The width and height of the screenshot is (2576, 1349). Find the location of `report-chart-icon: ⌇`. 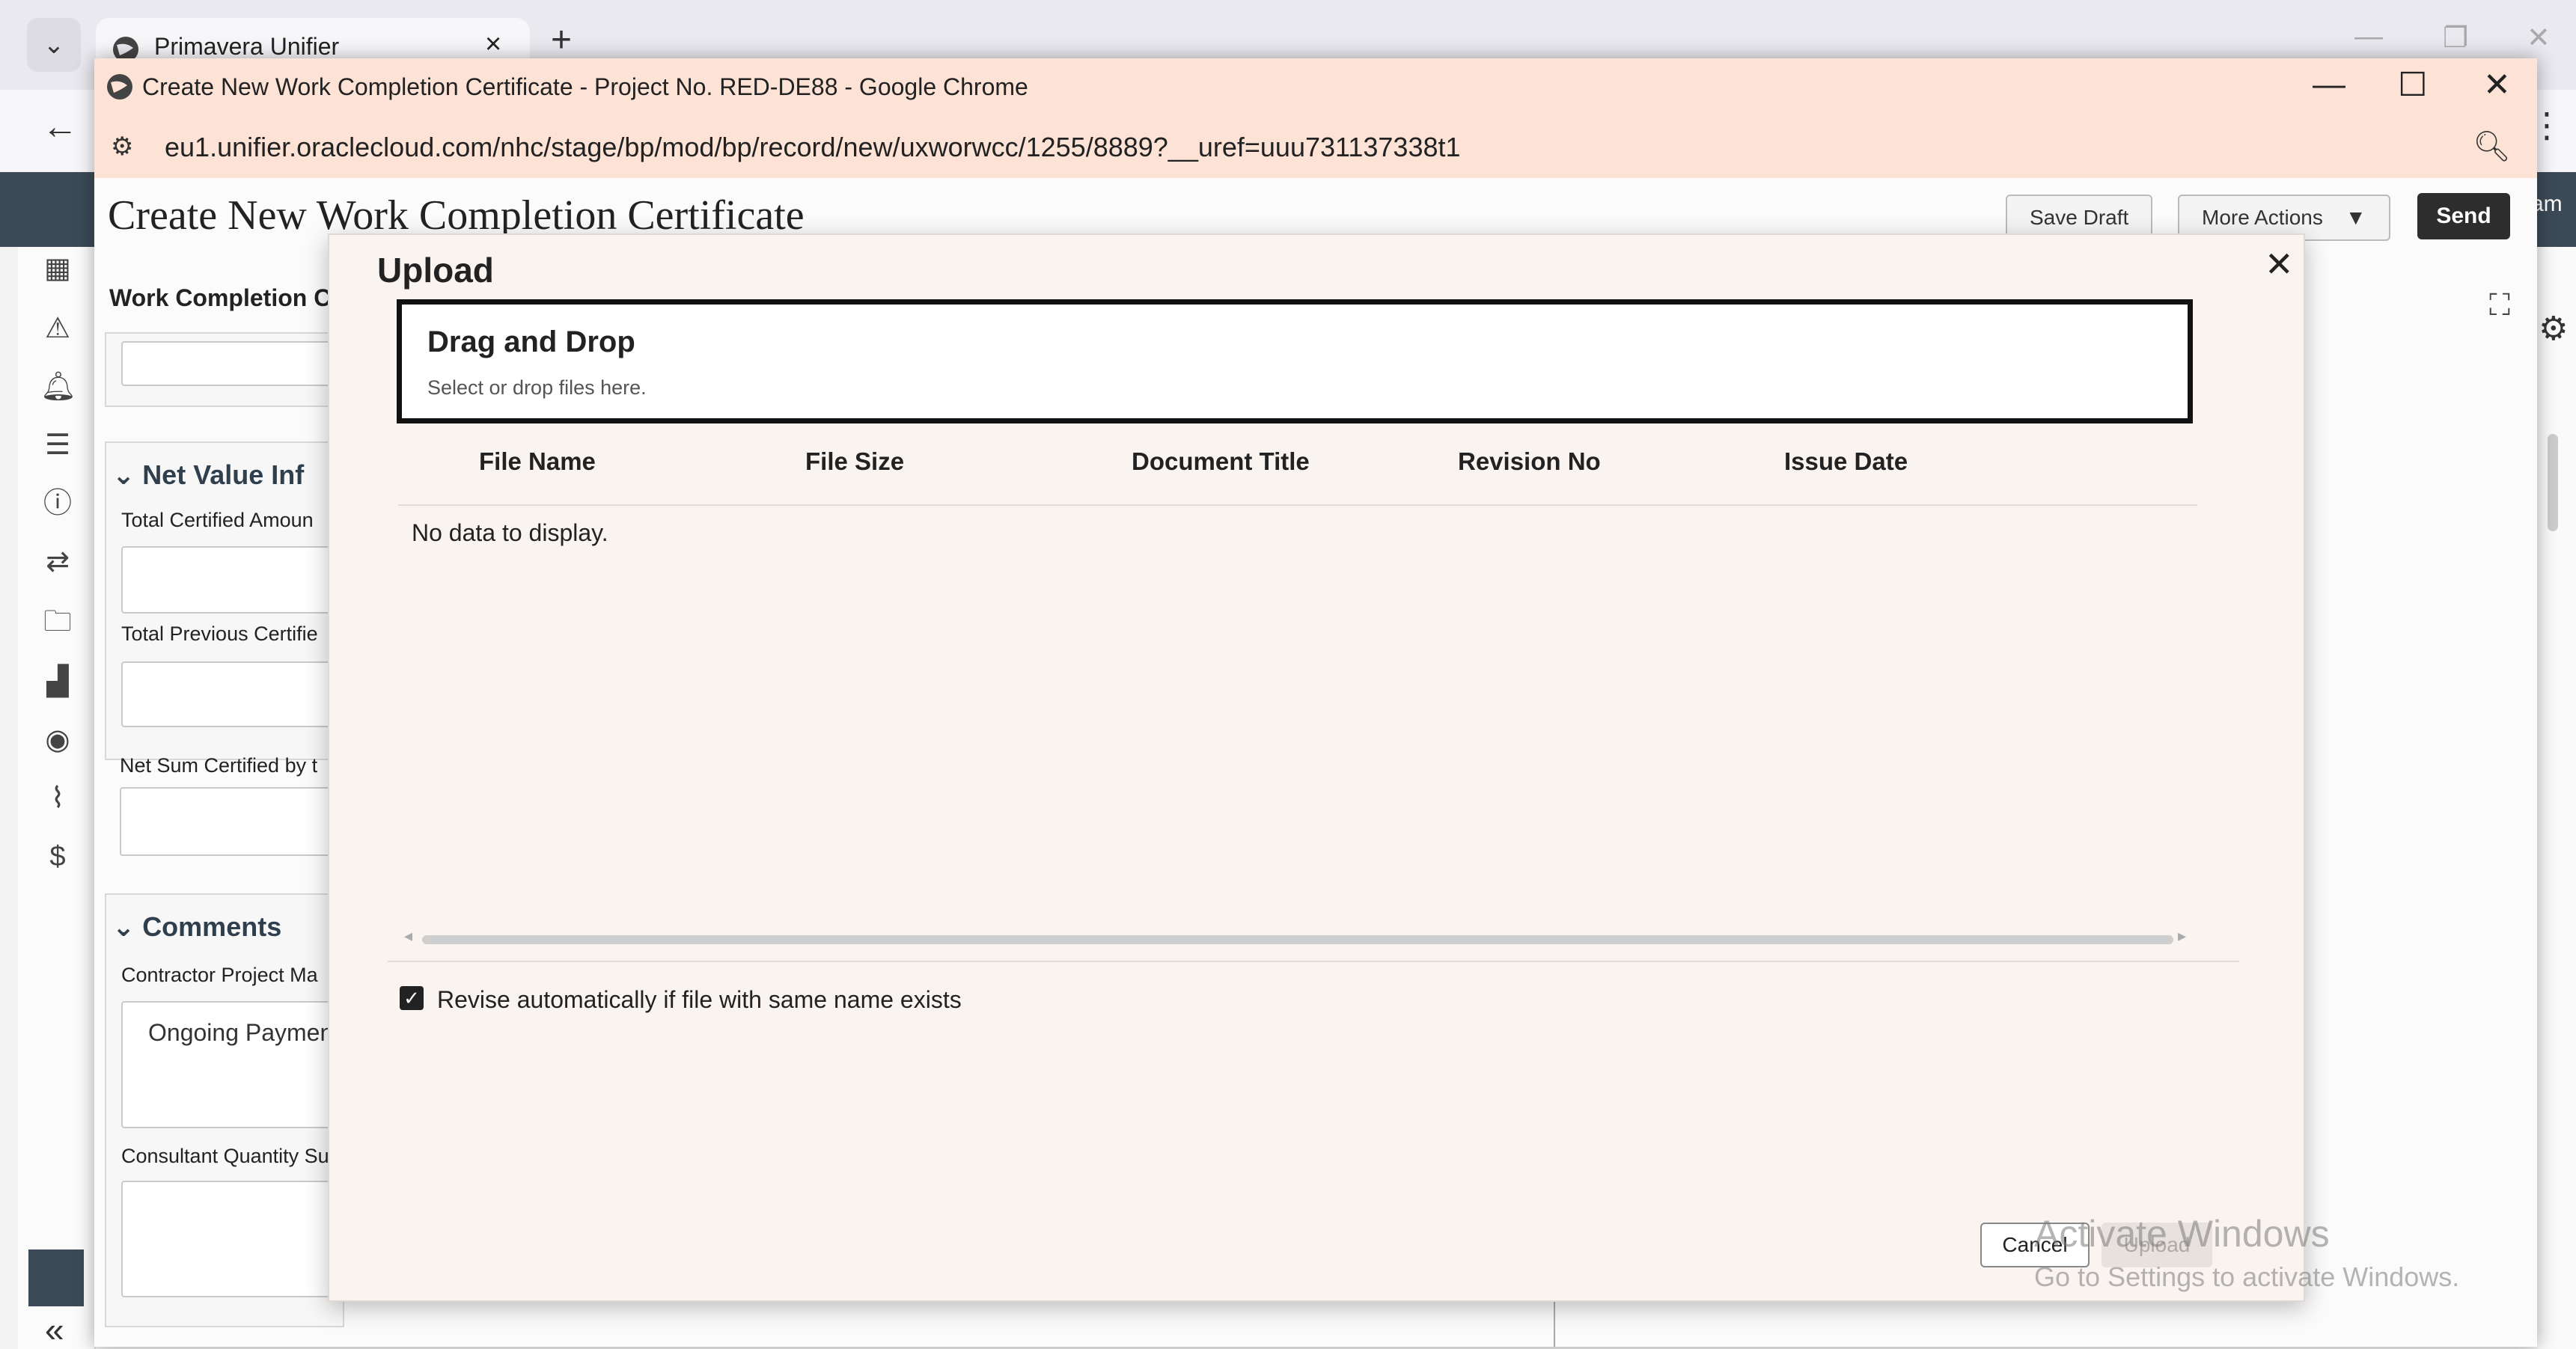

report-chart-icon: ⌇ is located at coordinates (57, 798).